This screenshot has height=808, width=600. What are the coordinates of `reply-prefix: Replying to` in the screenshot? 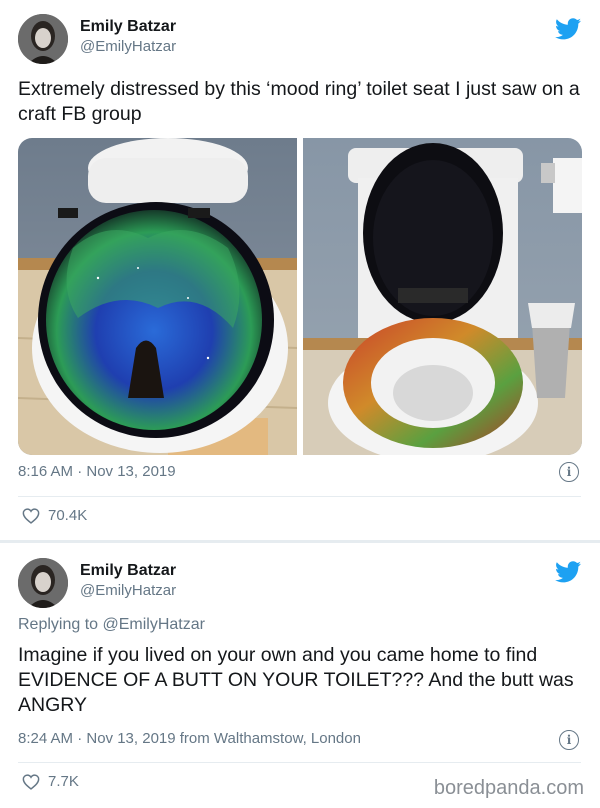 It's located at (58, 624).